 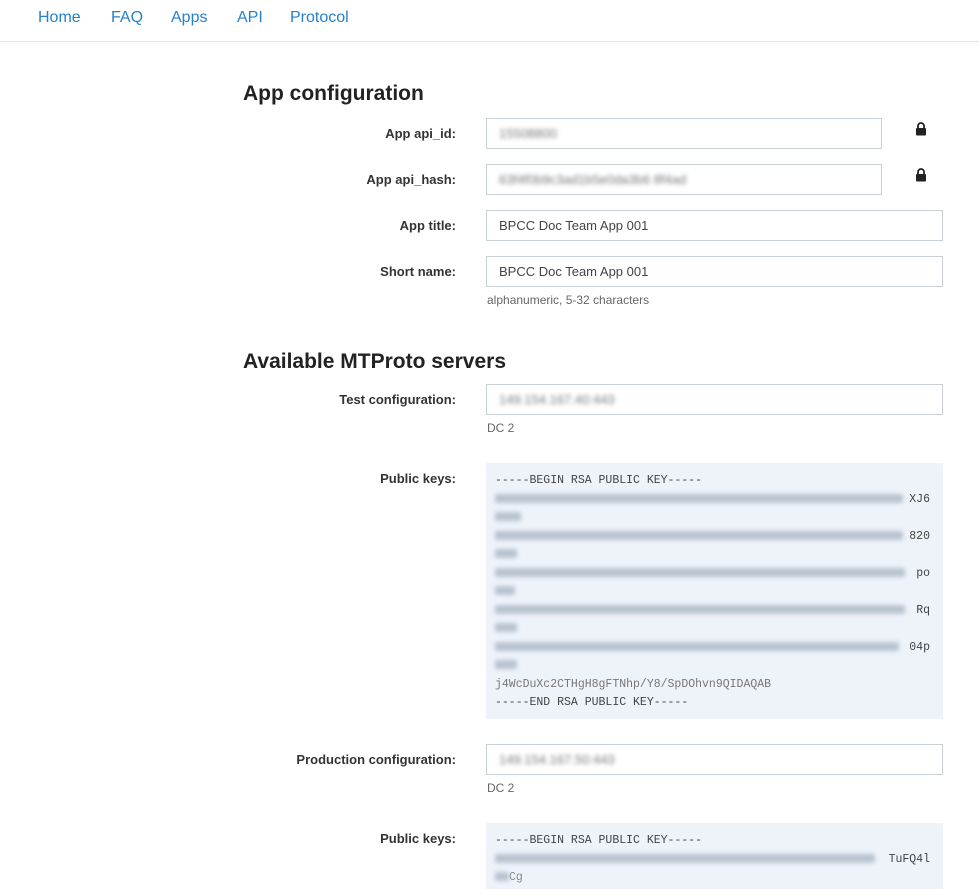 I want to click on key-line: Cg, so click(x=719, y=878).